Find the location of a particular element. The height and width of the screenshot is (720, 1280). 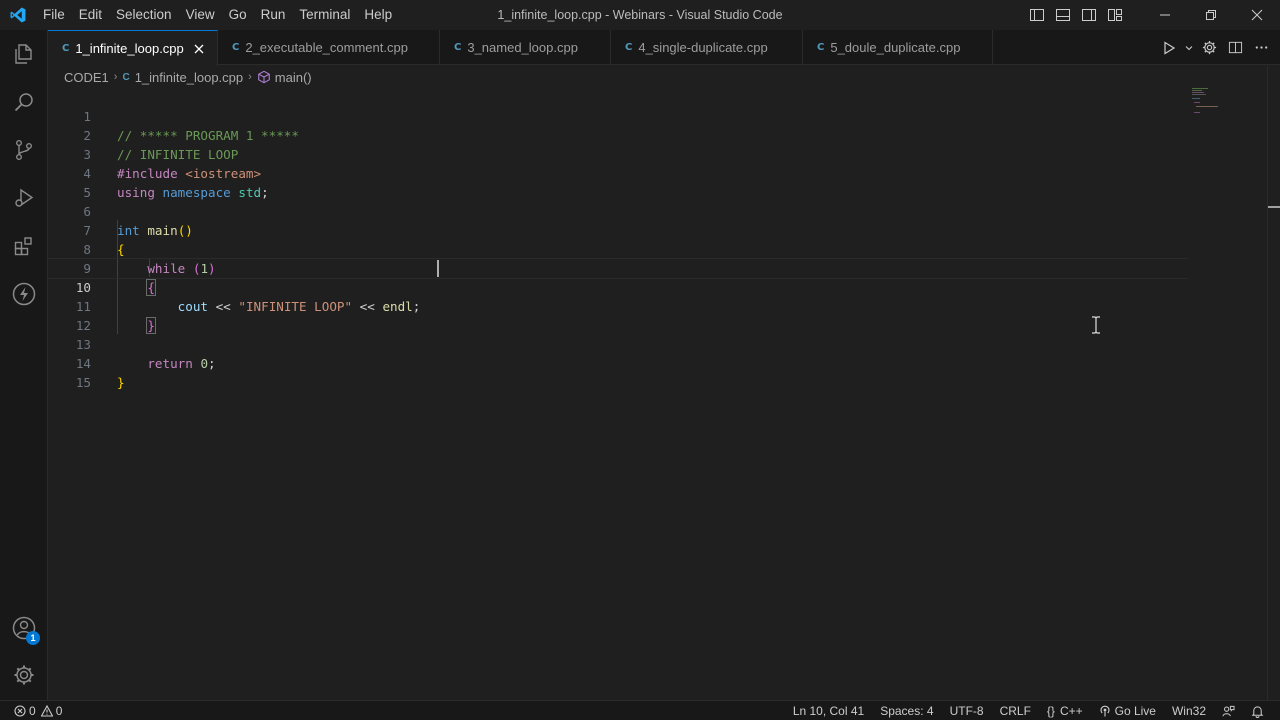

tab-label: 2_executable_comment.cpp is located at coordinates (326, 47).